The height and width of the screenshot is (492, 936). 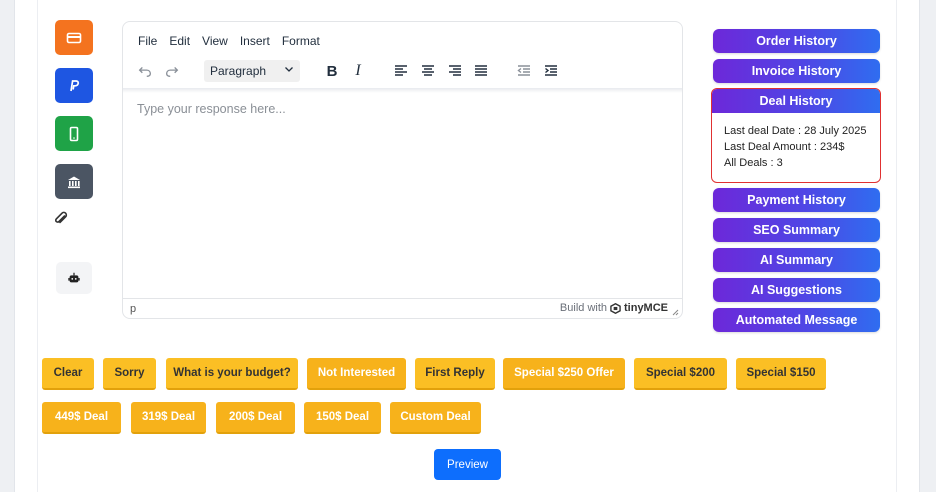 What do you see at coordinates (796, 290) in the screenshot?
I see `ai-suggestions-button: AI Suggestions` at bounding box center [796, 290].